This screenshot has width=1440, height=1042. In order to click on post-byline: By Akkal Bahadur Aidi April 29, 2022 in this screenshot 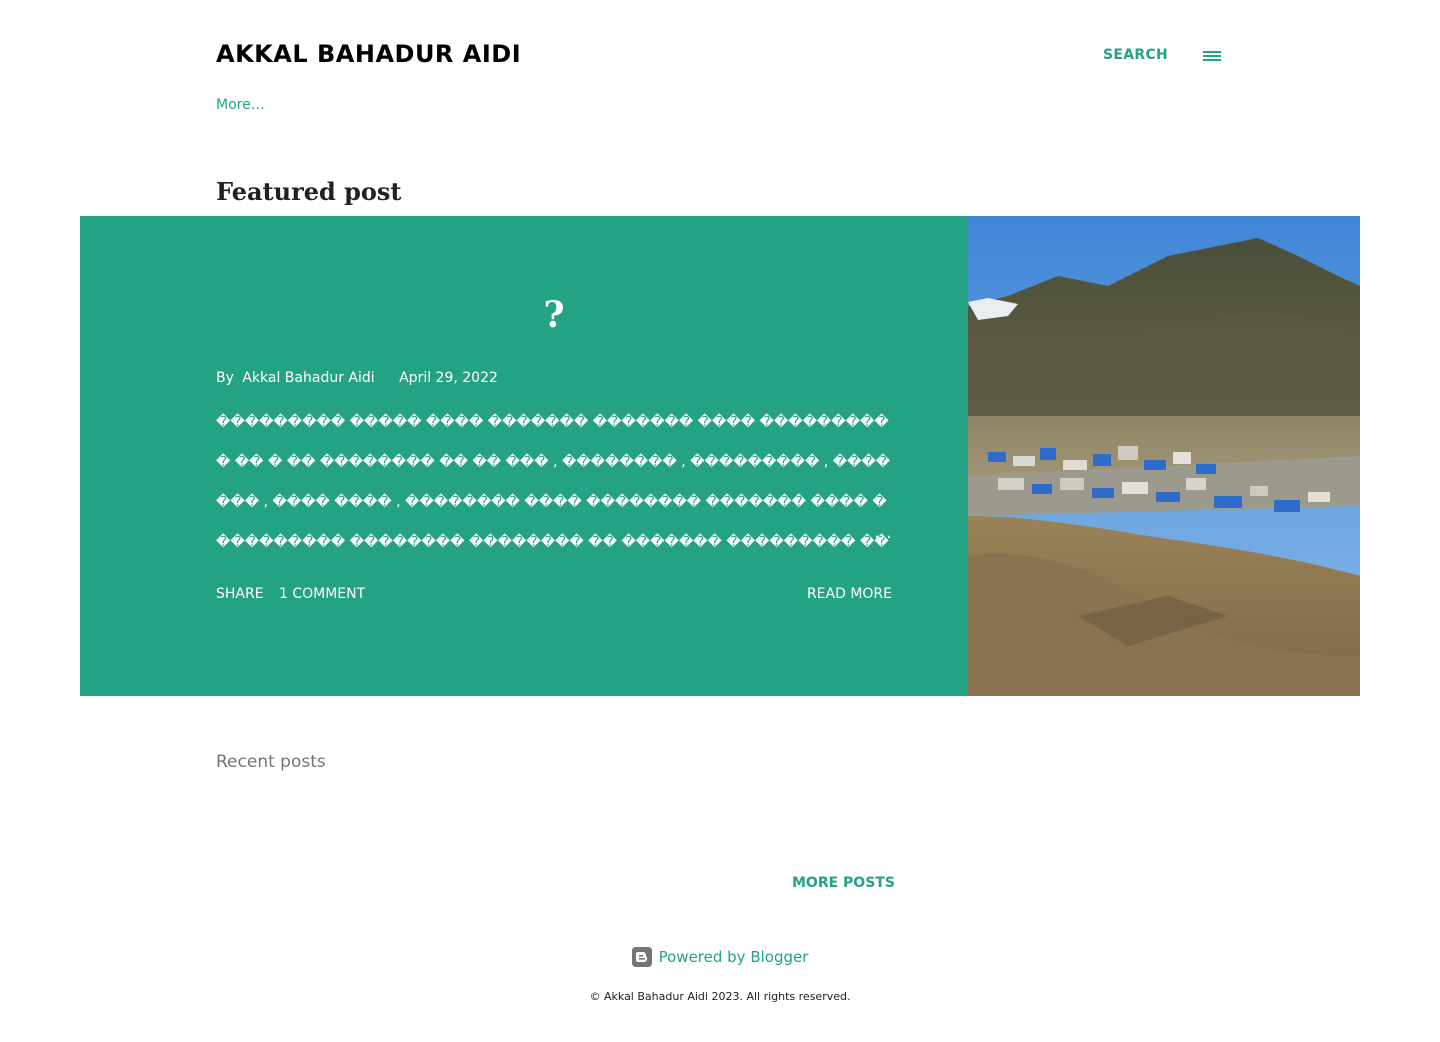, I will do `click(359, 378)`.